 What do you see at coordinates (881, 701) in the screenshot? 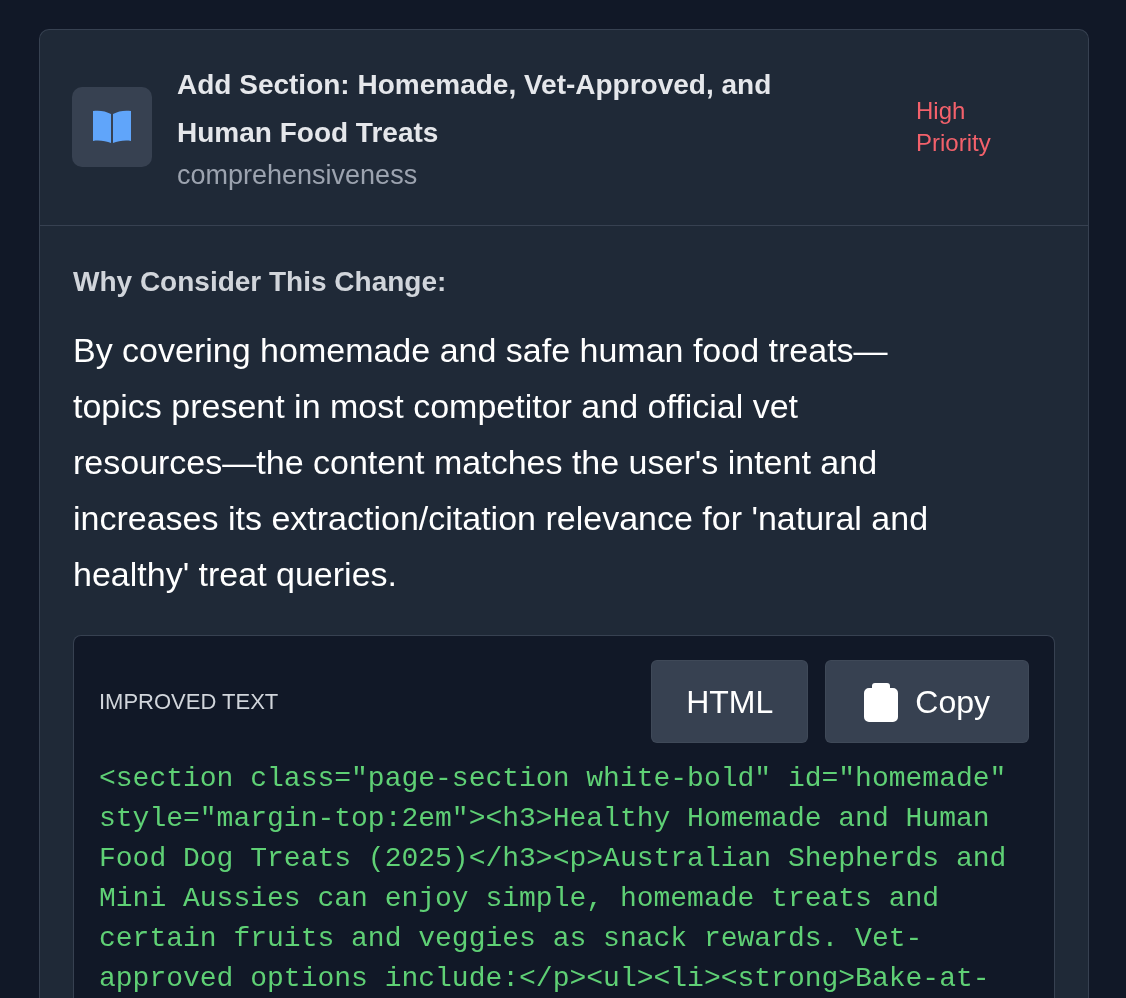
I see `clipboard-icon` at bounding box center [881, 701].